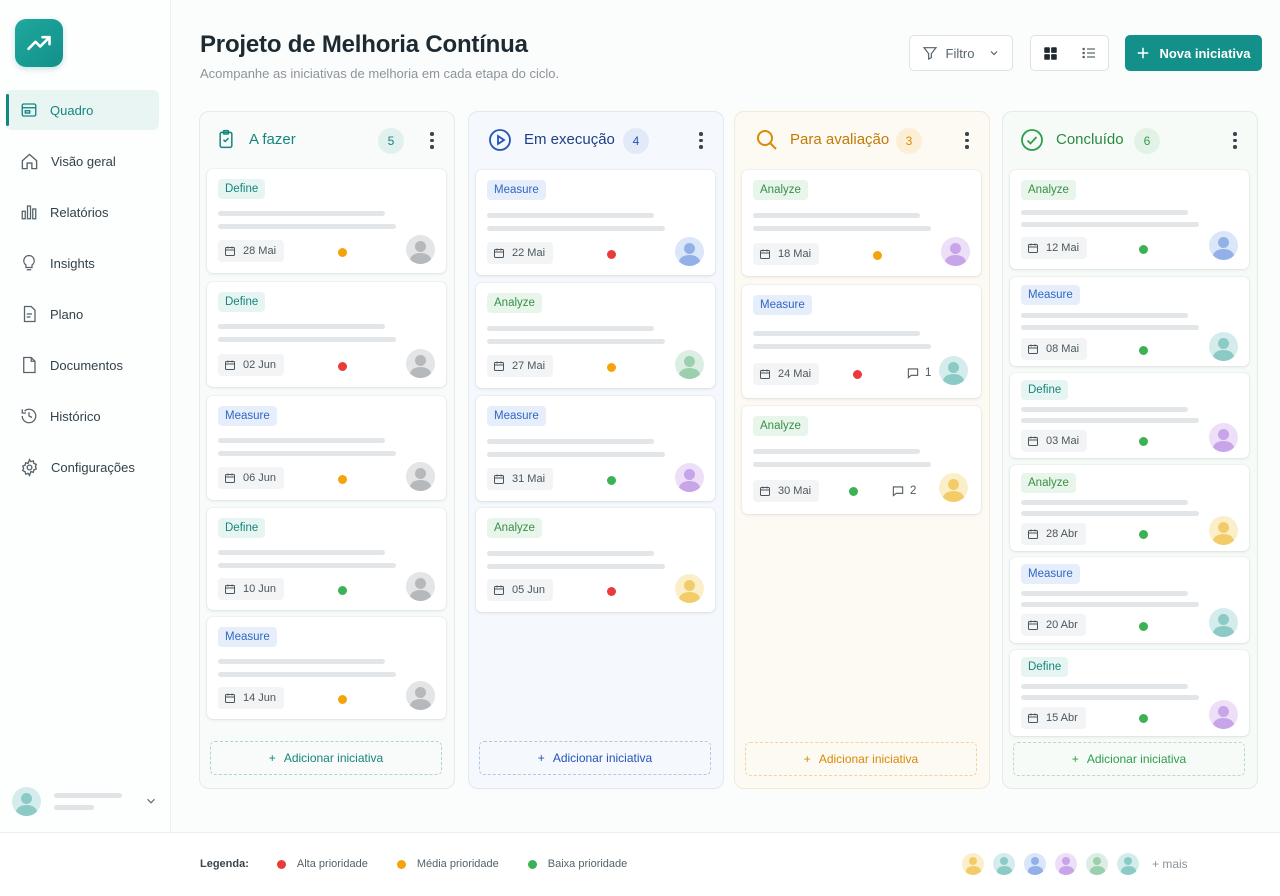 This screenshot has width=1280, height=896. What do you see at coordinates (909, 141) in the screenshot?
I see `column-count: 3` at bounding box center [909, 141].